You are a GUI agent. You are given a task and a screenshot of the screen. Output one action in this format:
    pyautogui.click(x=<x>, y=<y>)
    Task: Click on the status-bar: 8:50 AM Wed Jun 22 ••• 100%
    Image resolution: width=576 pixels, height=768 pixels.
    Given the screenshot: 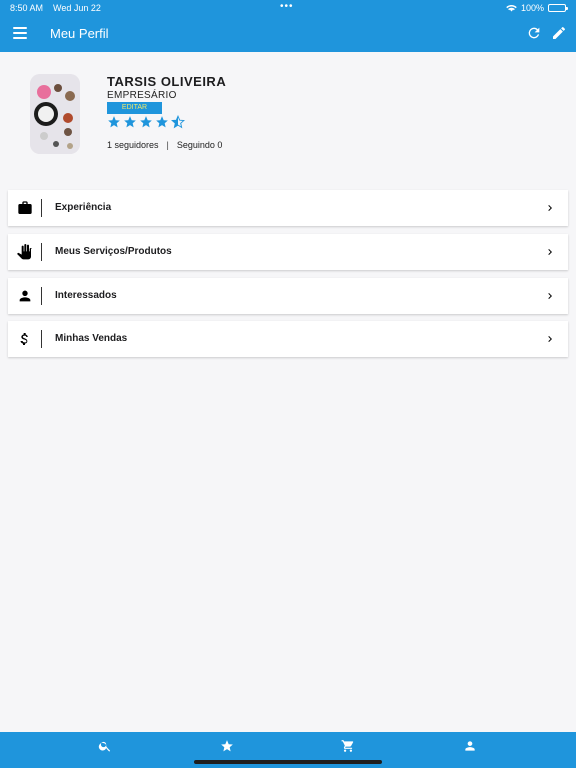 What is the action you would take?
    pyautogui.click(x=288, y=8)
    